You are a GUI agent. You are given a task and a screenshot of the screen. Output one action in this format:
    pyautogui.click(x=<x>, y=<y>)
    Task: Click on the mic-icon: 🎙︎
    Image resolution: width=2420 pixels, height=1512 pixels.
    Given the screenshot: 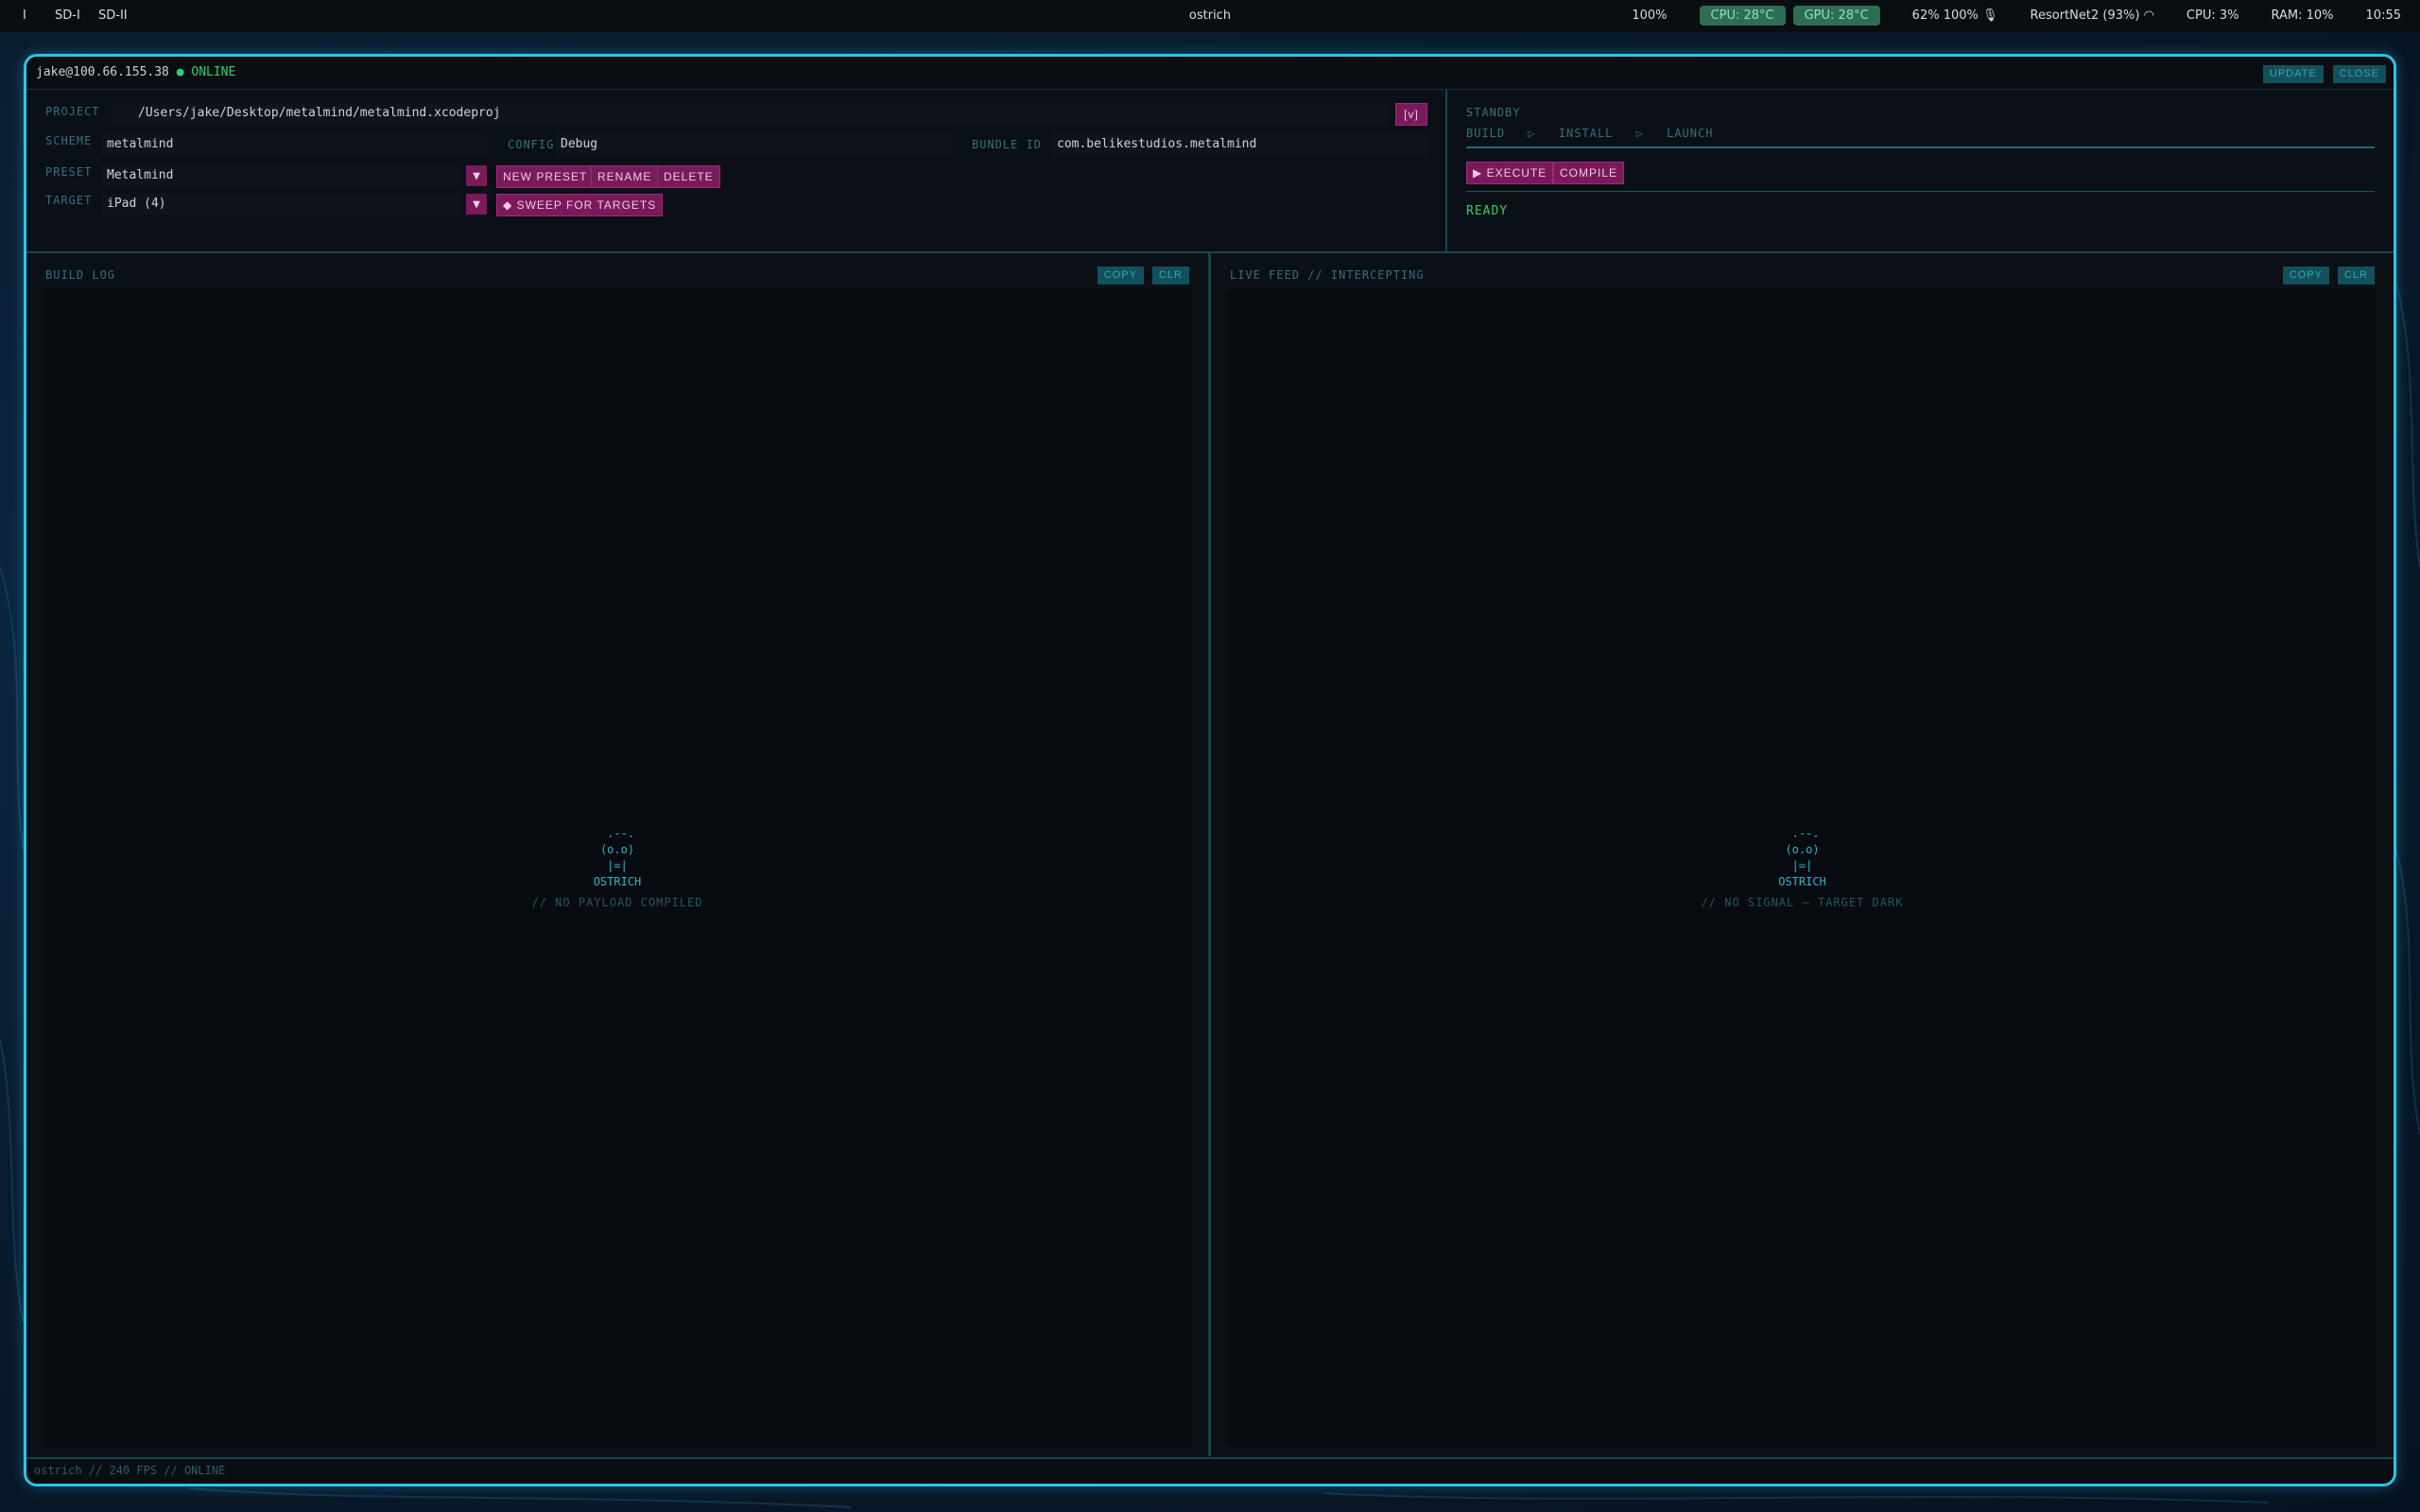 What is the action you would take?
    pyautogui.click(x=1990, y=16)
    